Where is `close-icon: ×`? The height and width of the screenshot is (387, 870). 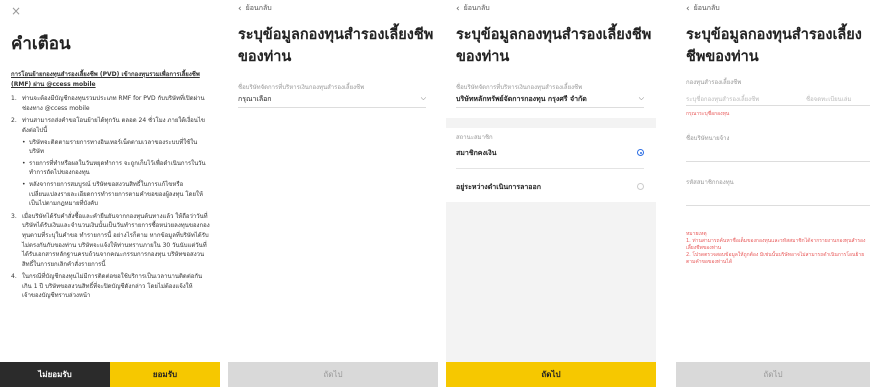
close-icon: × is located at coordinates (16, 11).